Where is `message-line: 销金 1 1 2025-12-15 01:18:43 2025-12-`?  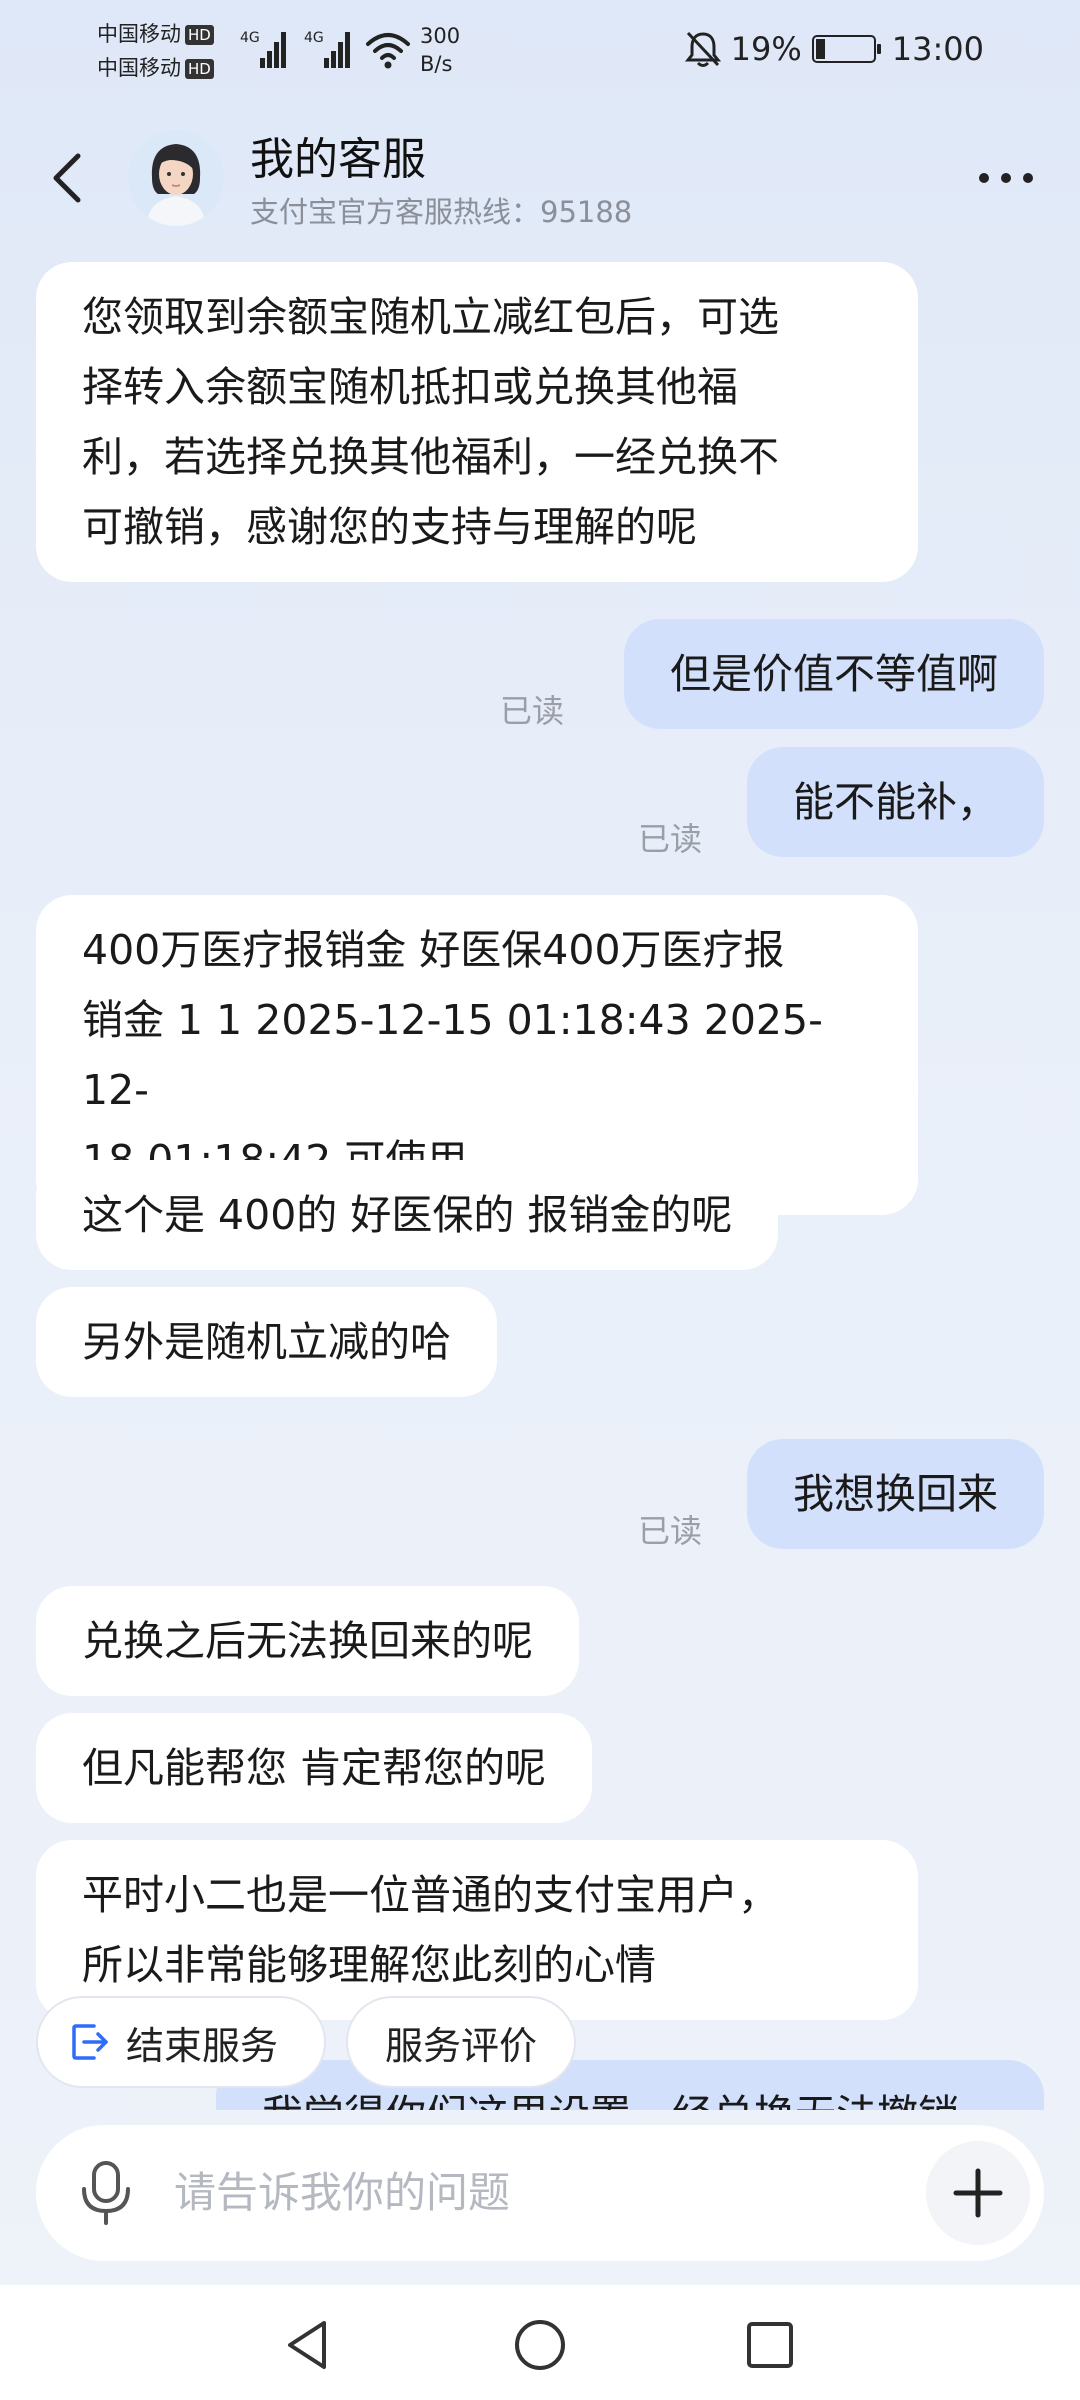 message-line: 销金 1 1 2025-12-15 01:18:43 2025-12- is located at coordinates (452, 1055).